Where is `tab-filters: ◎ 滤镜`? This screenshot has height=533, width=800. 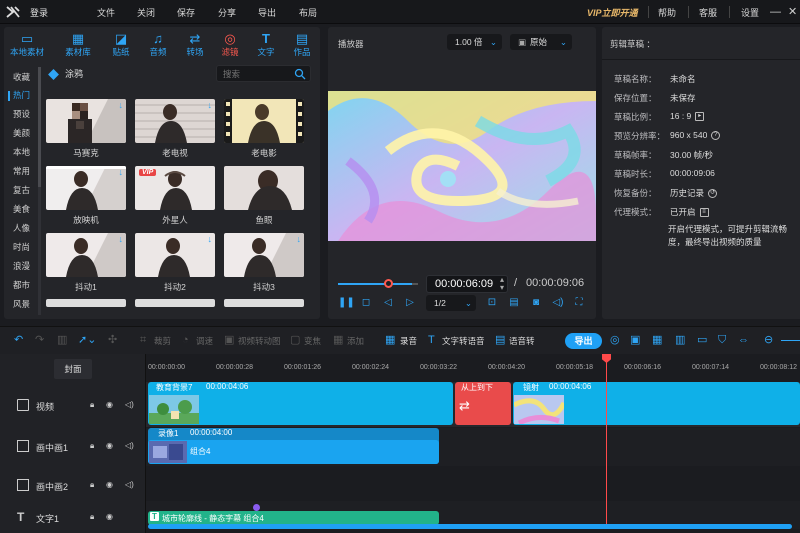
tab-filters: ◎ 滤镜 is located at coordinates (230, 44).